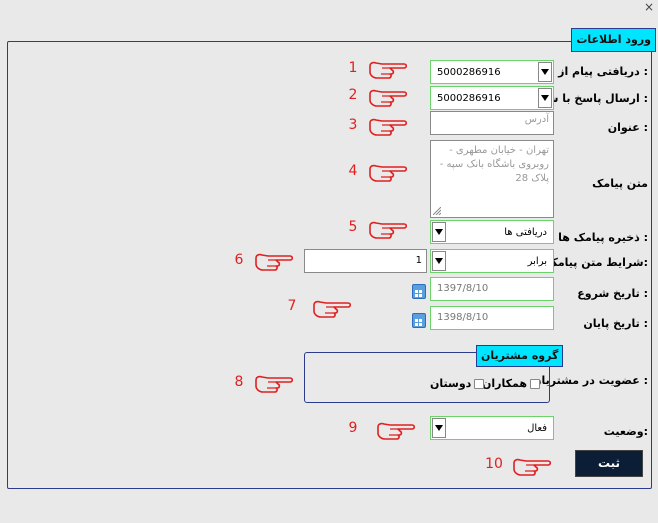  Describe the element at coordinates (597, 262) in the screenshot. I see `condition-label: شرایط متن پیامک:` at that location.